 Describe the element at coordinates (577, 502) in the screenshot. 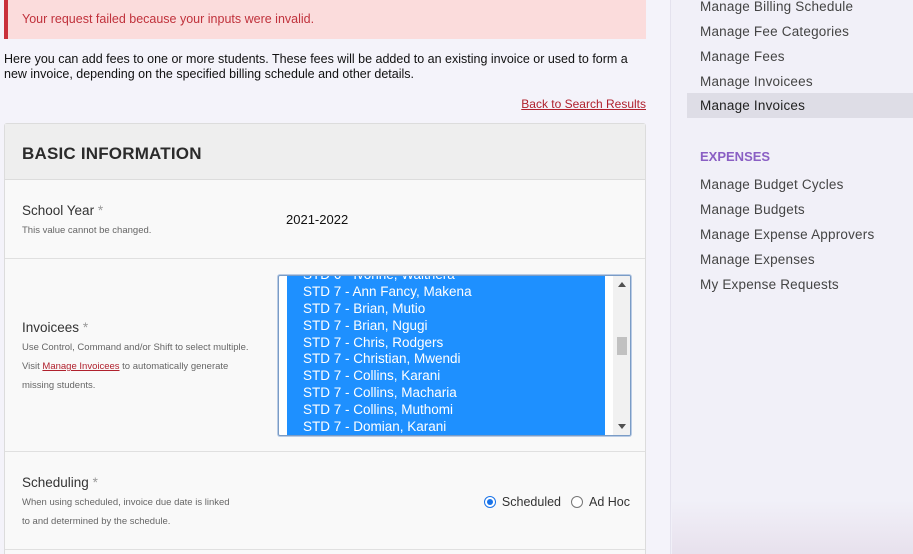

I see `adhoc-radio` at that location.